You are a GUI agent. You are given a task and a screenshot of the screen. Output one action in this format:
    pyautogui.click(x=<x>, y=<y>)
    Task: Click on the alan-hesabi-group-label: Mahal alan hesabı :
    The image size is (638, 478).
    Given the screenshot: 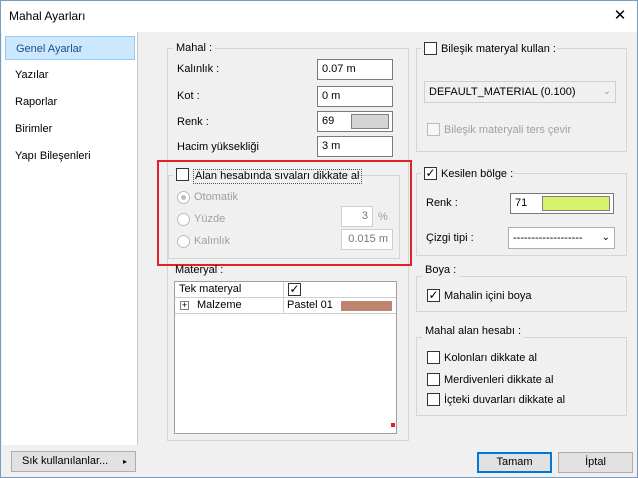 What is the action you would take?
    pyautogui.click(x=473, y=331)
    